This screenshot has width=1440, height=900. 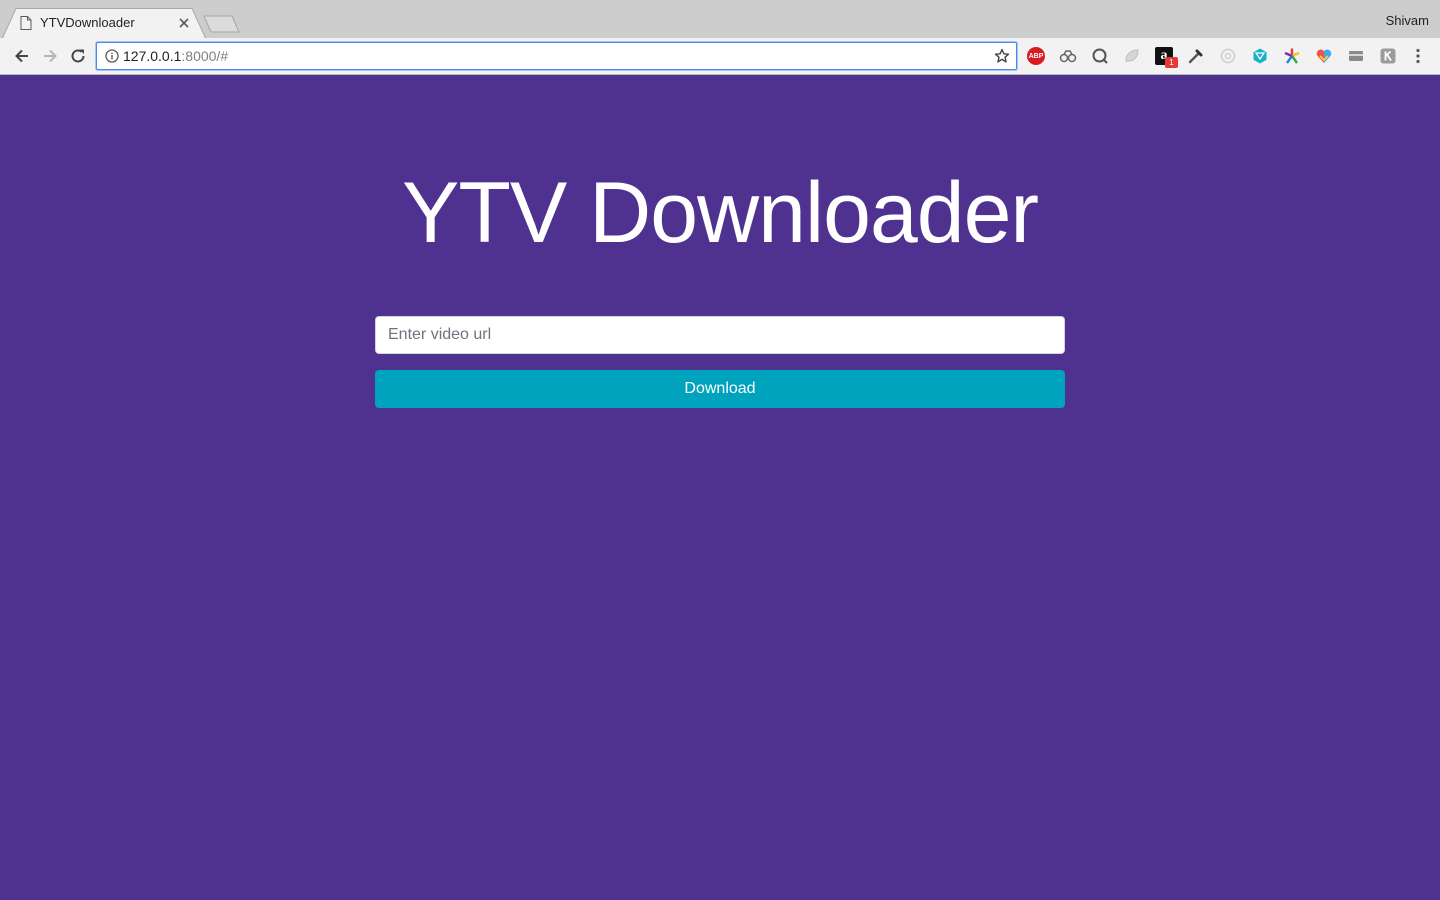 What do you see at coordinates (26, 23) in the screenshot?
I see `page-document-icon` at bounding box center [26, 23].